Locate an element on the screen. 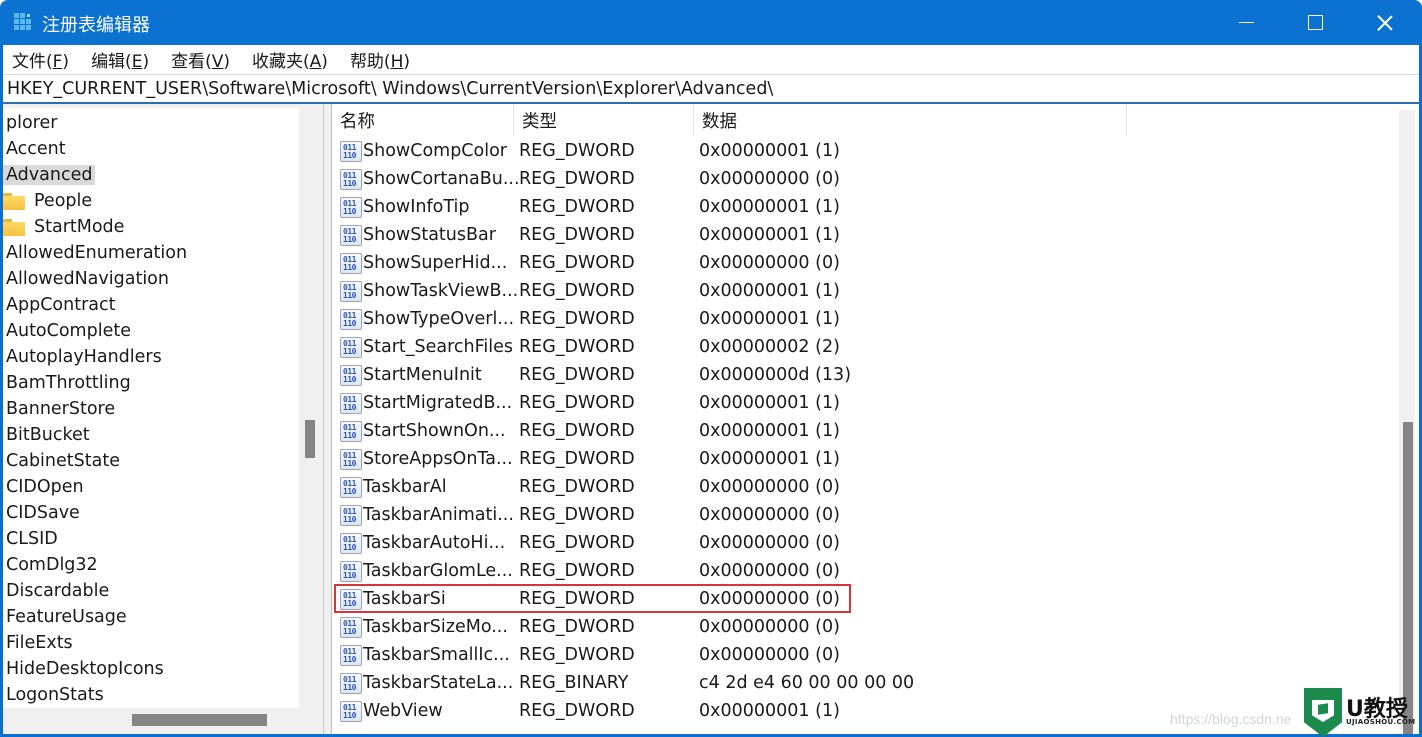 This screenshot has height=737, width=1422. tree-item: Discardable is located at coordinates (57, 591).